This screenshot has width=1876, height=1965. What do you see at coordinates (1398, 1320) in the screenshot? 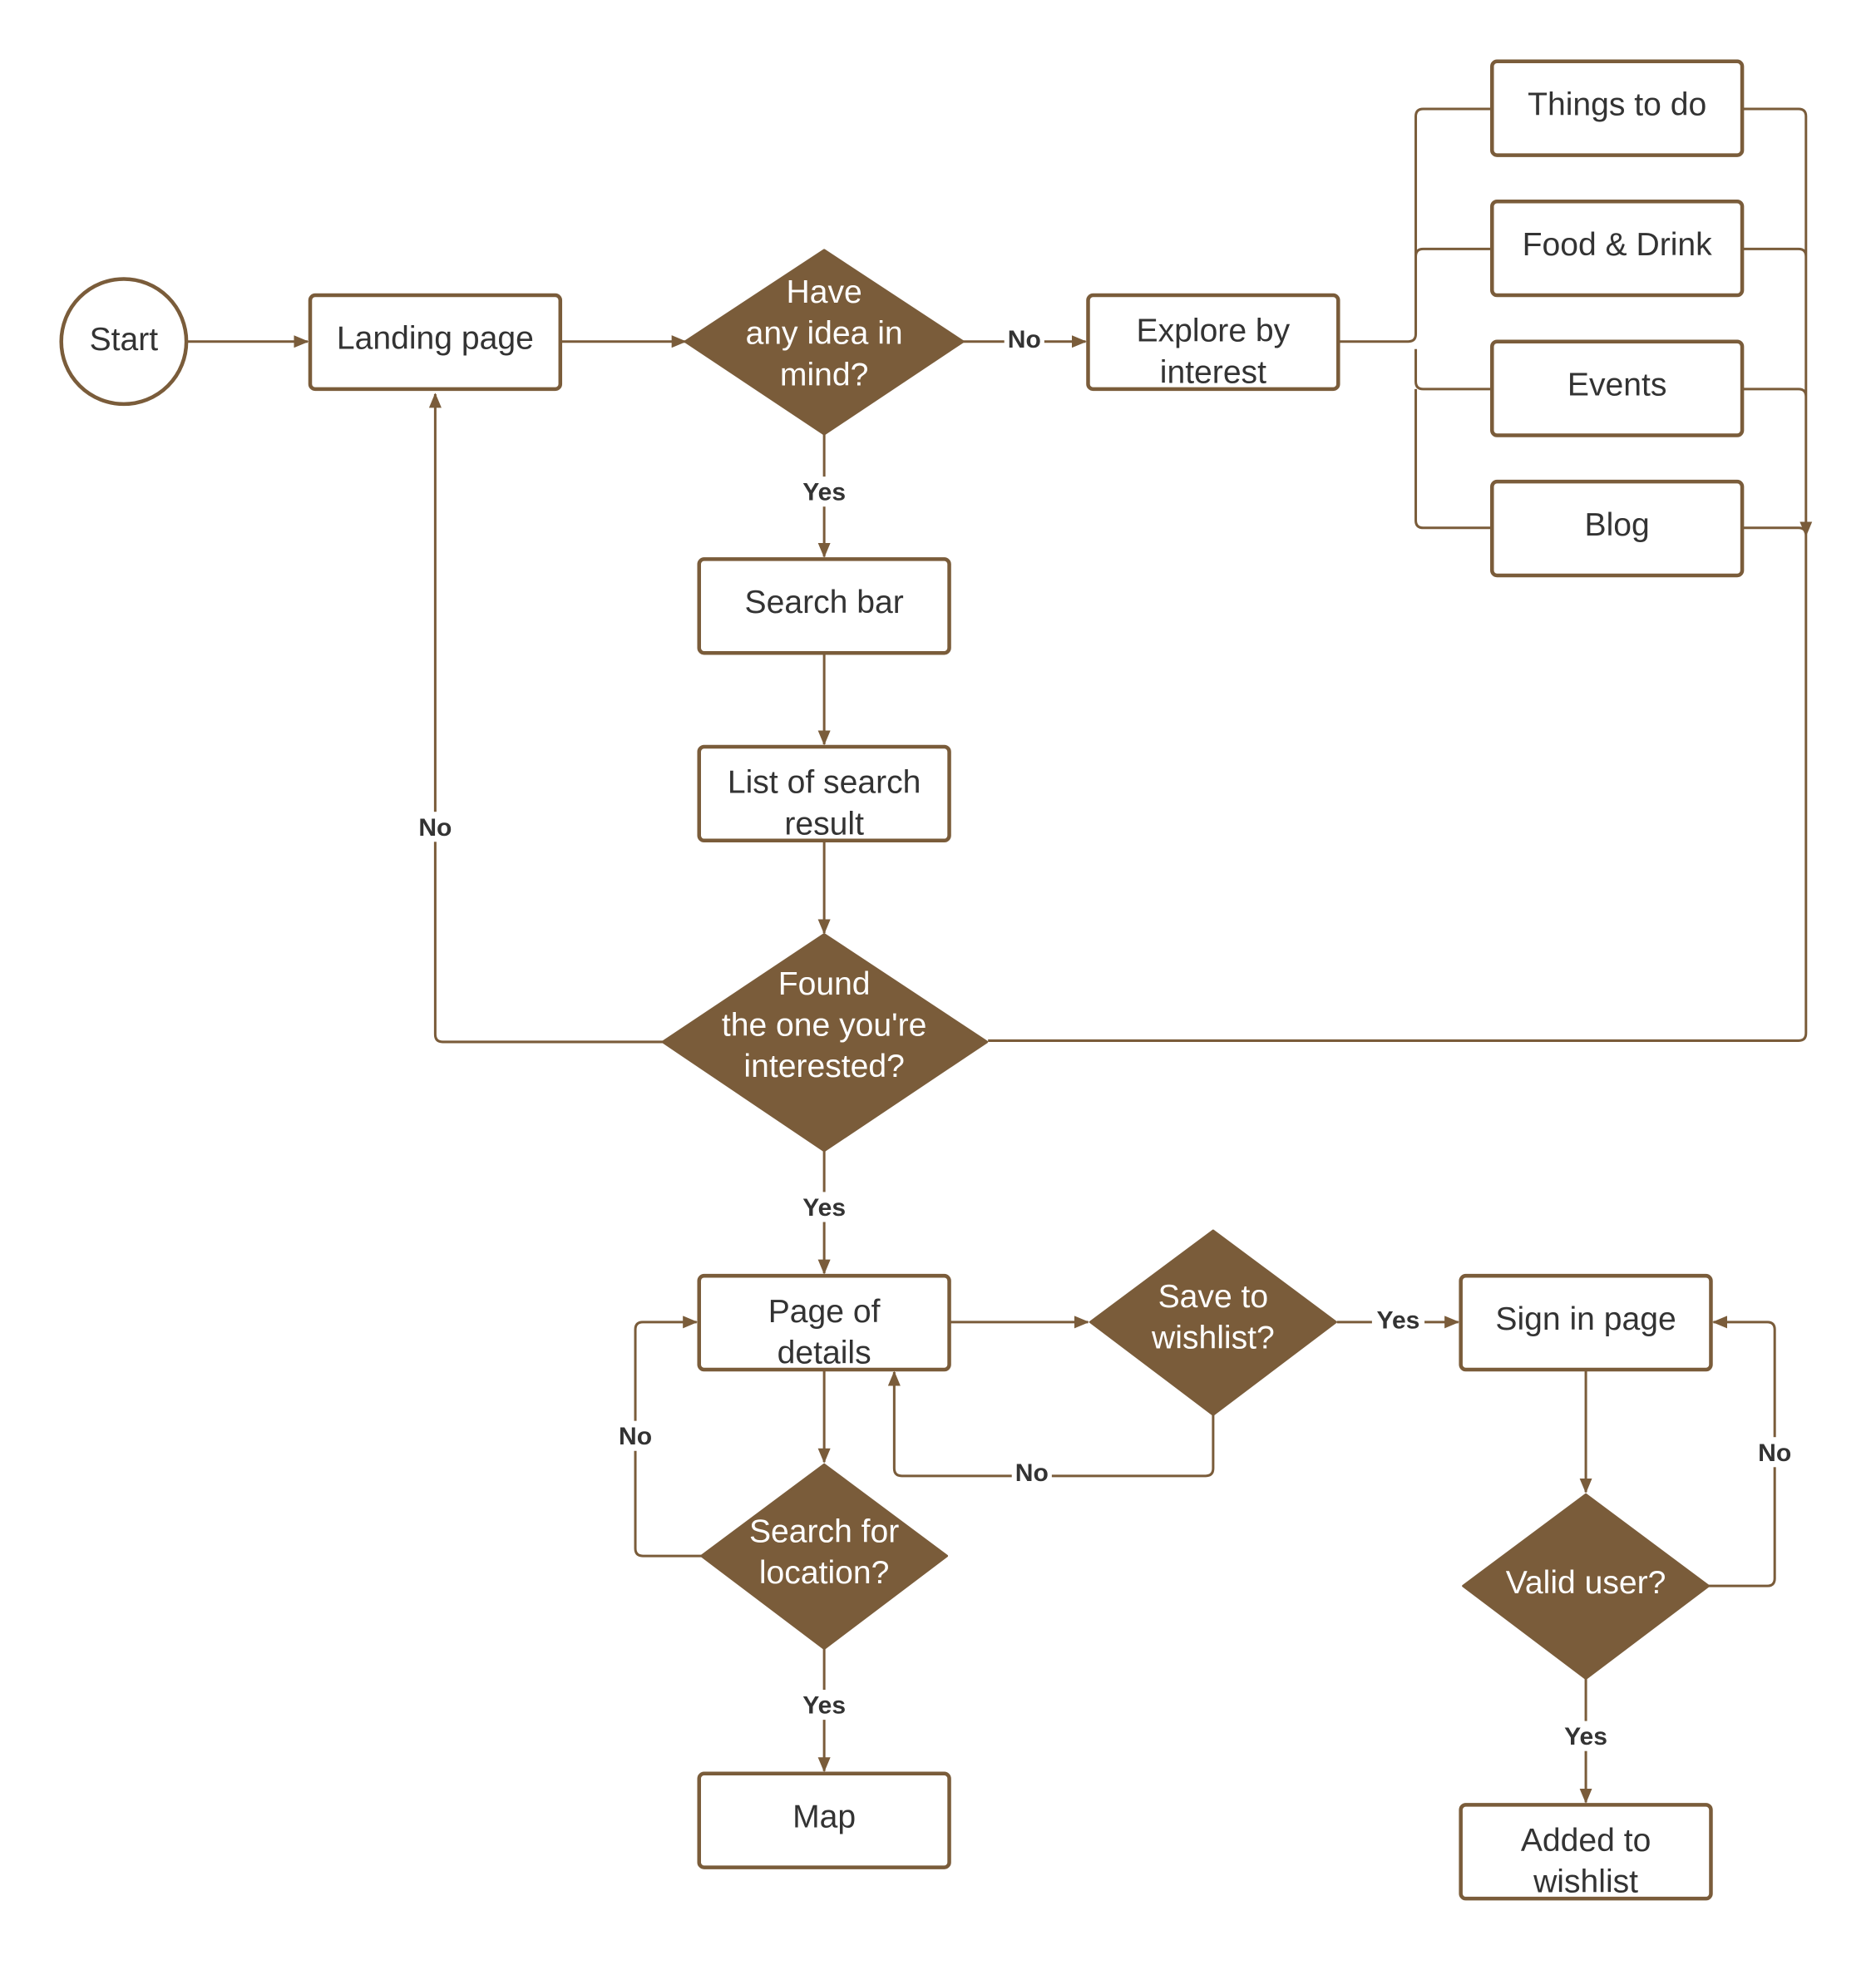
I see `edge-label-save-yes: Yes` at bounding box center [1398, 1320].